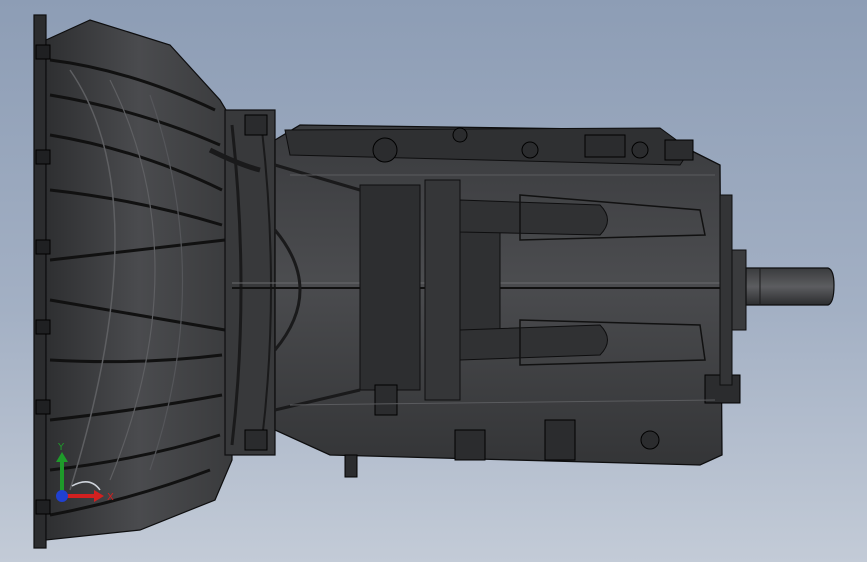  Describe the element at coordinates (86, 486) in the screenshot. I see `rotation-arc` at that location.